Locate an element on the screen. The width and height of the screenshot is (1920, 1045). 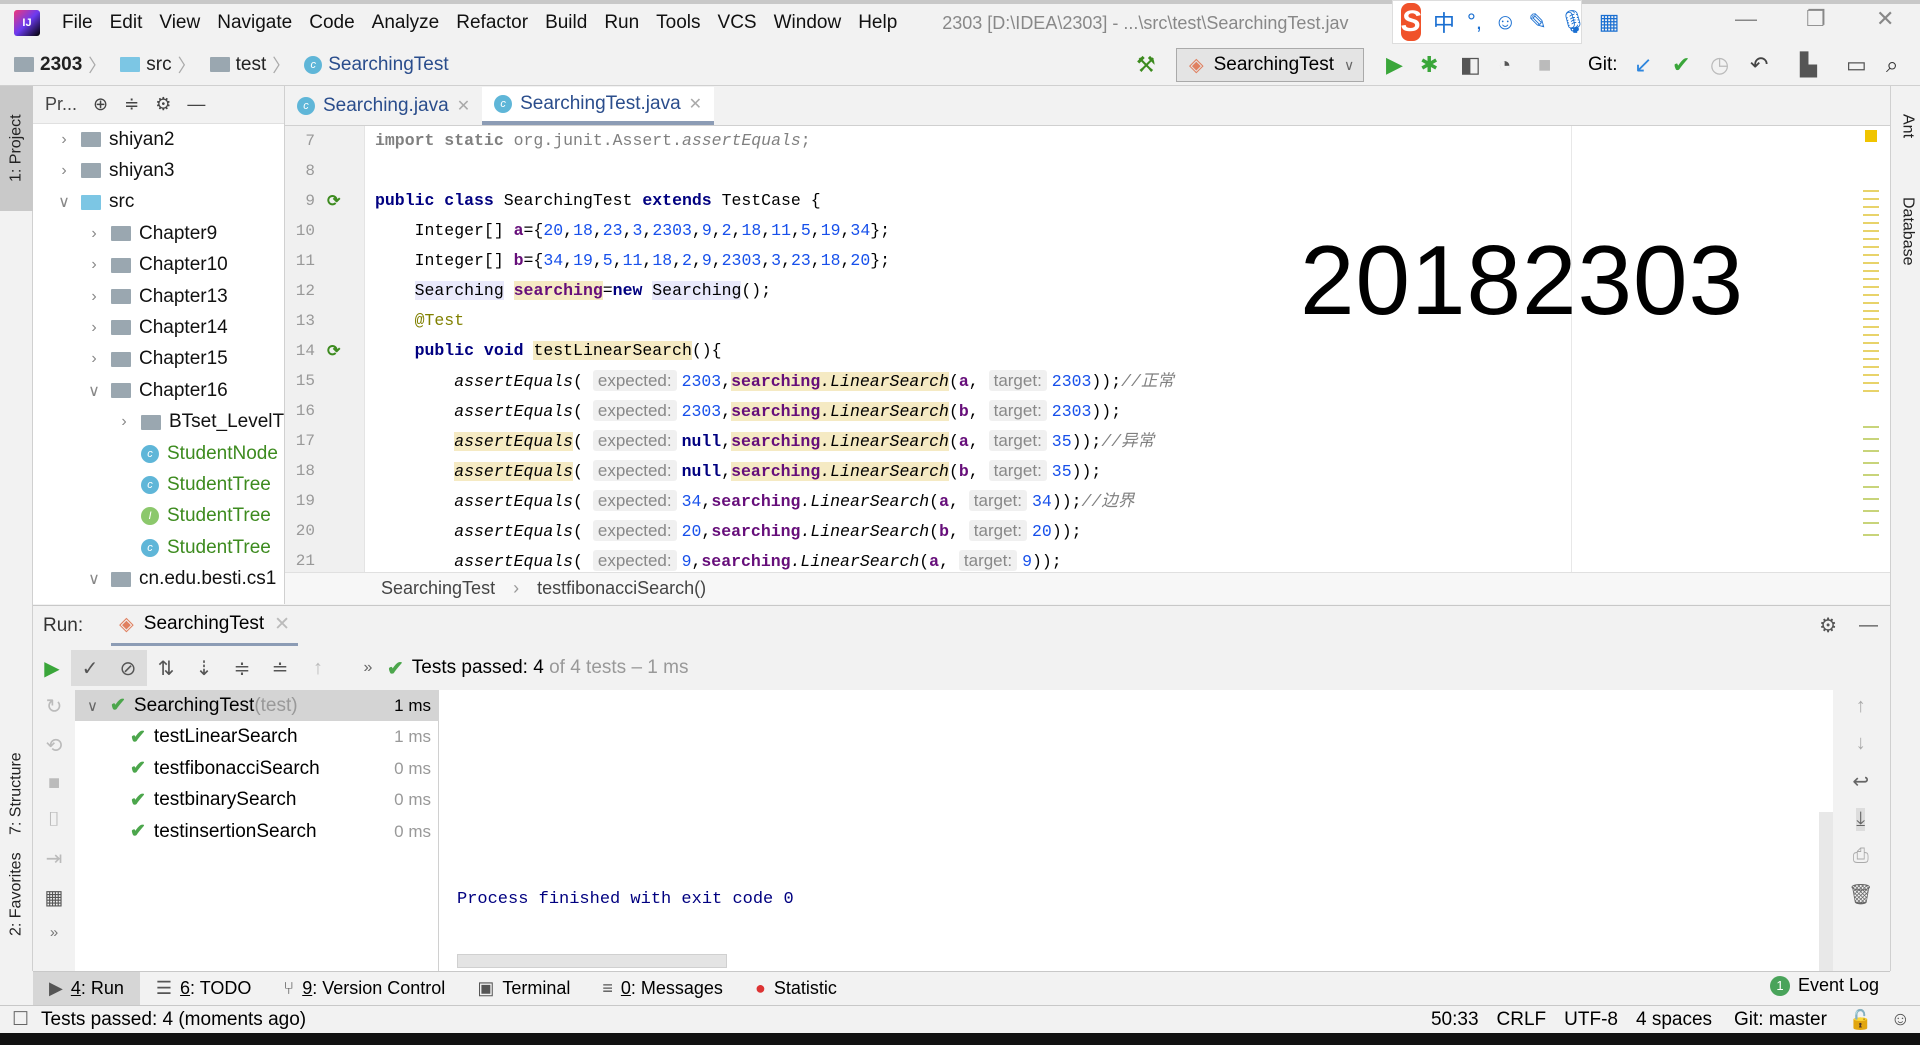
breadcrumb-method: testfibonacciSearch() is located at coordinates (621, 588).